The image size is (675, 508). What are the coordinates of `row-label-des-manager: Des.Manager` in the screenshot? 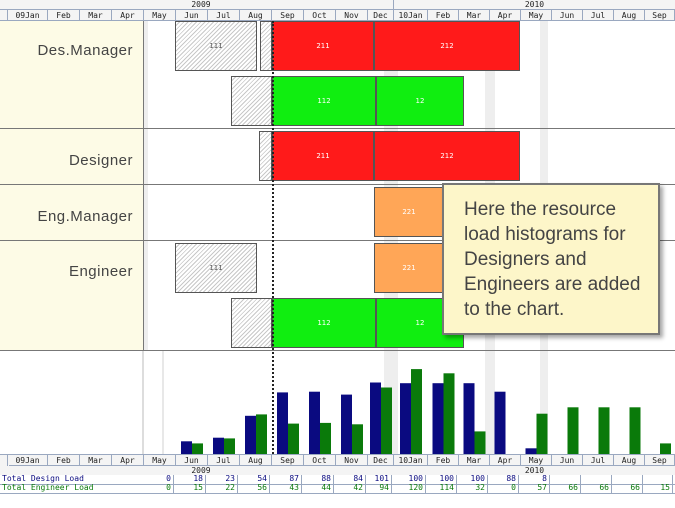 It's located at (71, 75).